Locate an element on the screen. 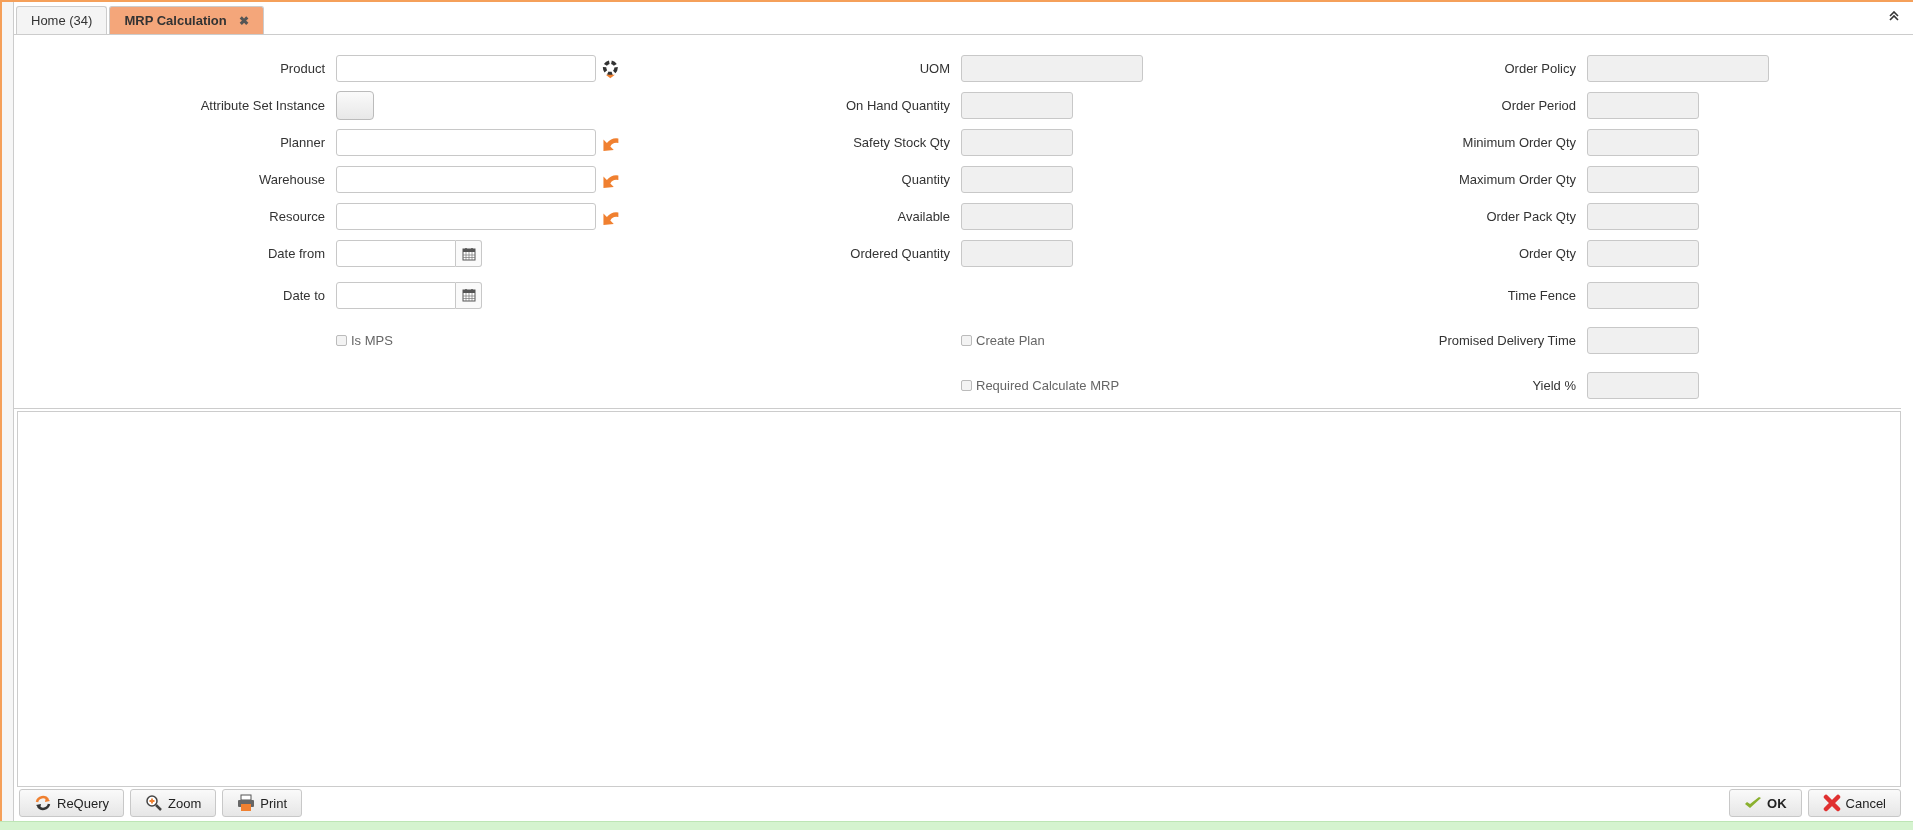 The width and height of the screenshot is (1913, 830). checkbox-label: Create Plan is located at coordinates (1010, 340).